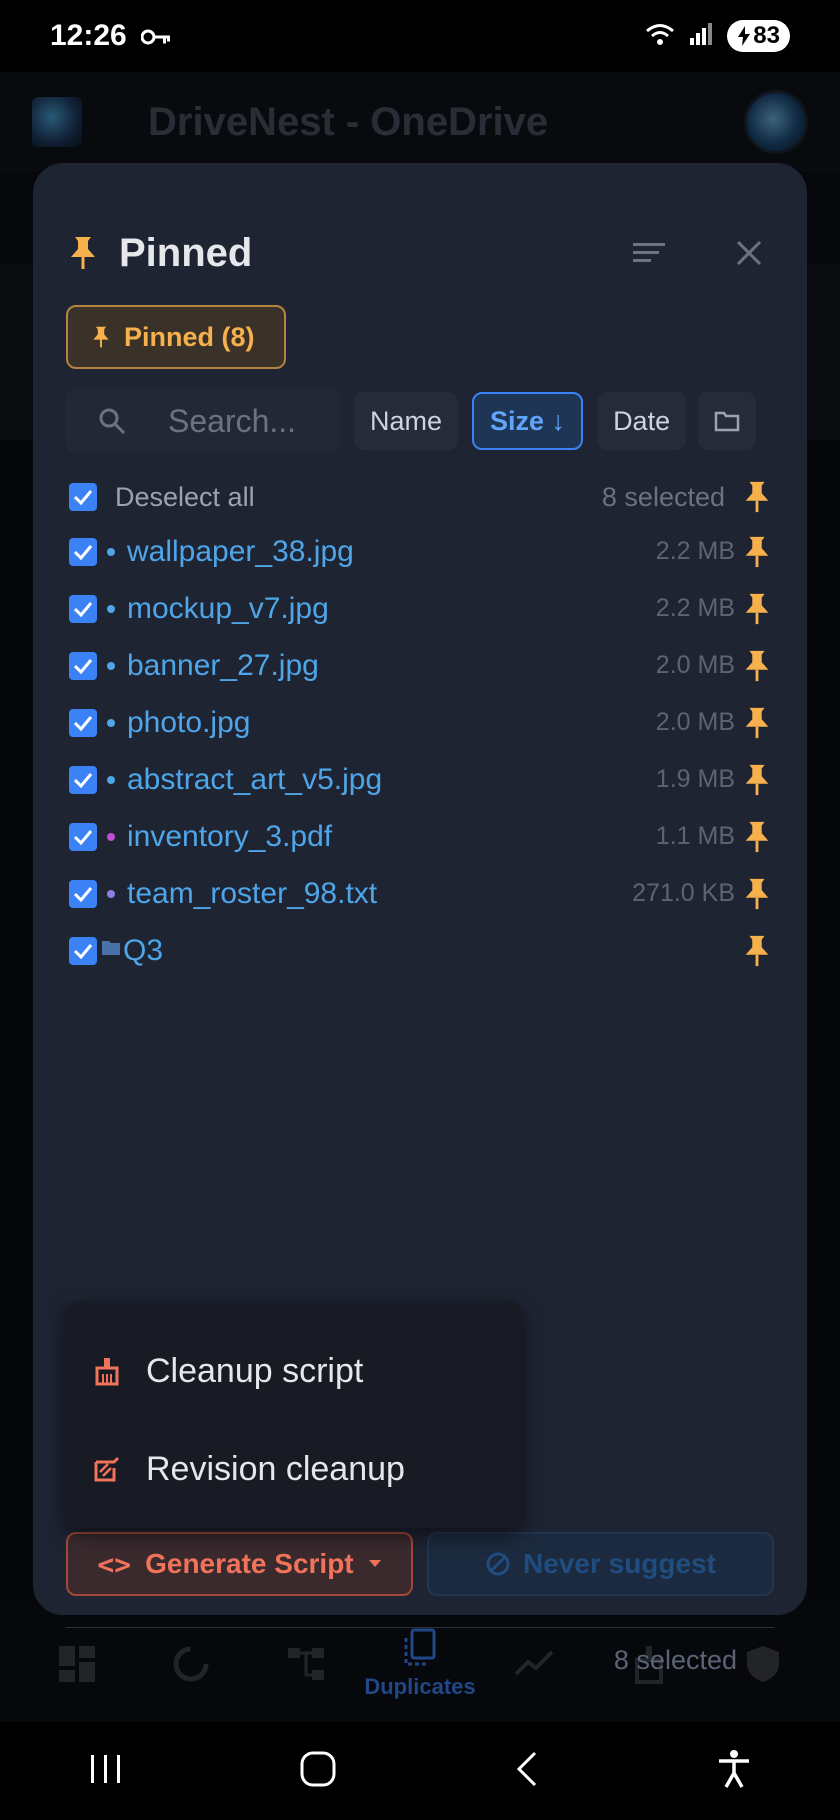  I want to click on file-size: 2.2 MB, so click(695, 608).